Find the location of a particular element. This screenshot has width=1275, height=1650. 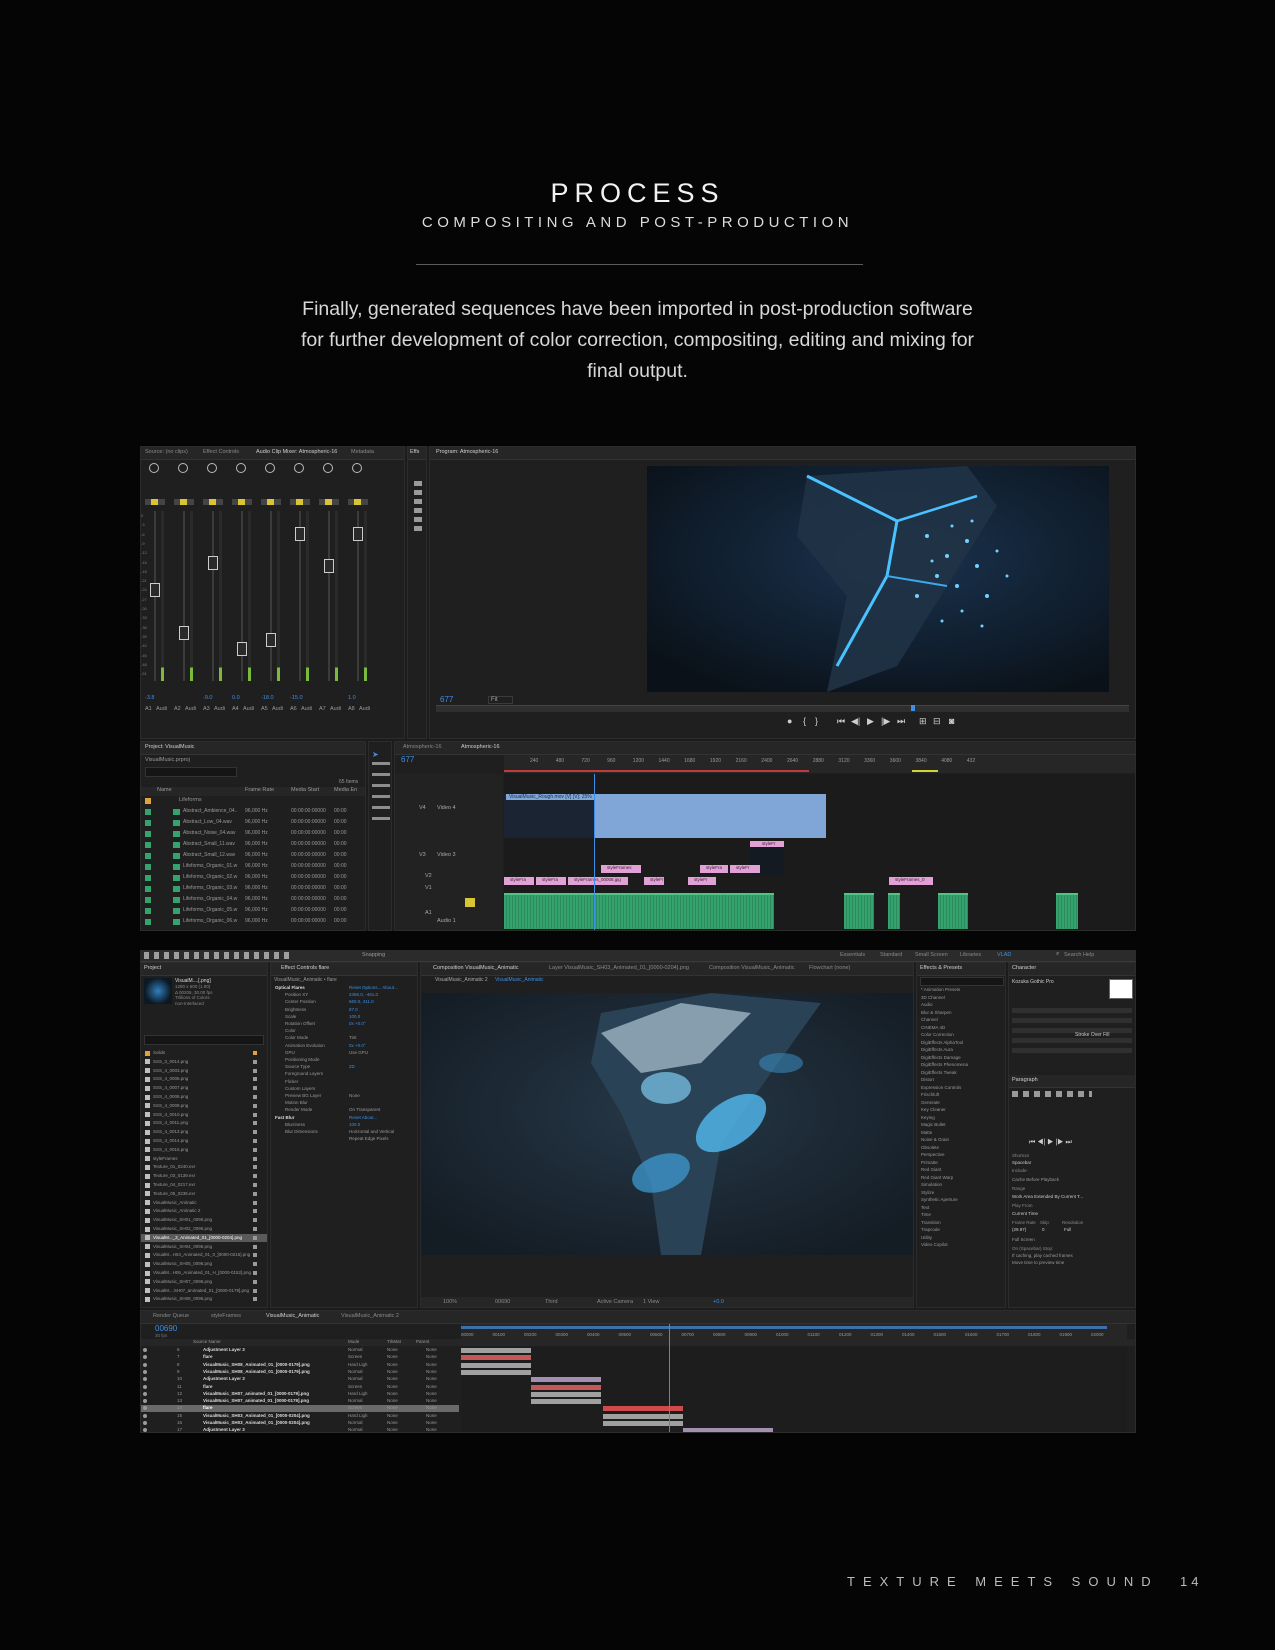

property-value: 0x +0.0° is located at coordinates (357, 1045).